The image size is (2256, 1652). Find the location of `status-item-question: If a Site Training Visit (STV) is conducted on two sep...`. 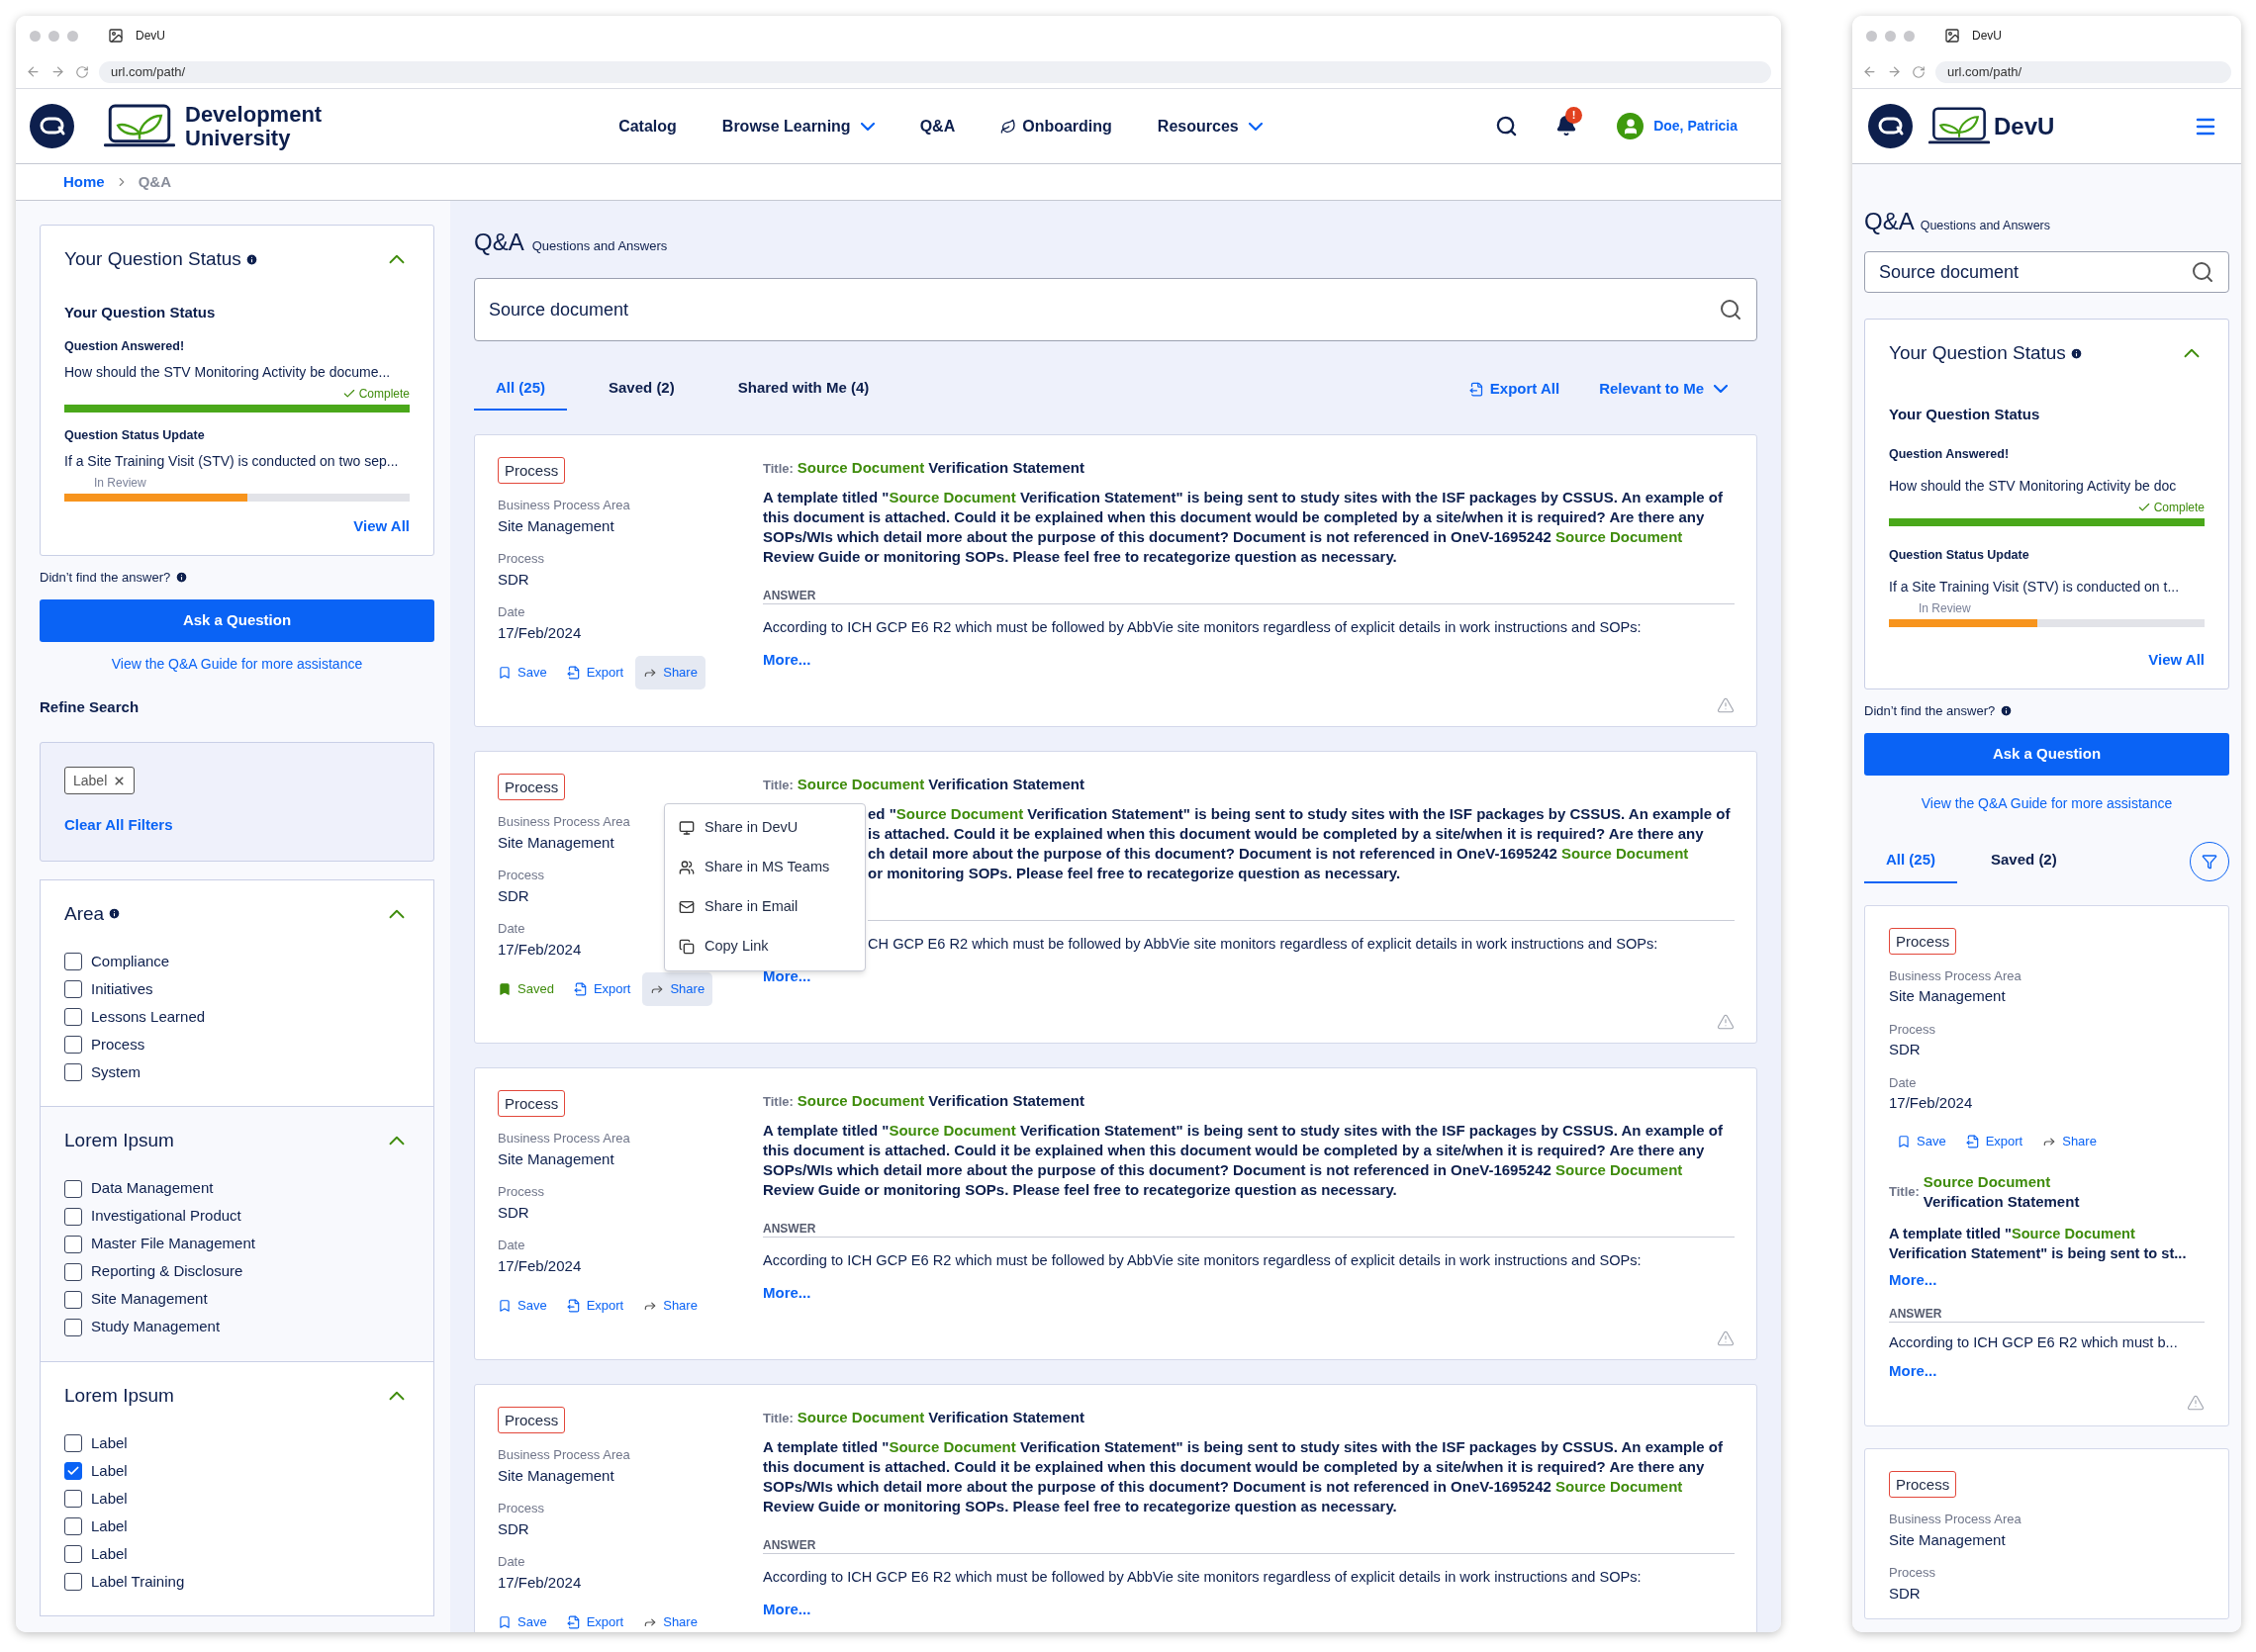

status-item-question: If a Site Training Visit (STV) is conducted on two sep... is located at coordinates (237, 461).